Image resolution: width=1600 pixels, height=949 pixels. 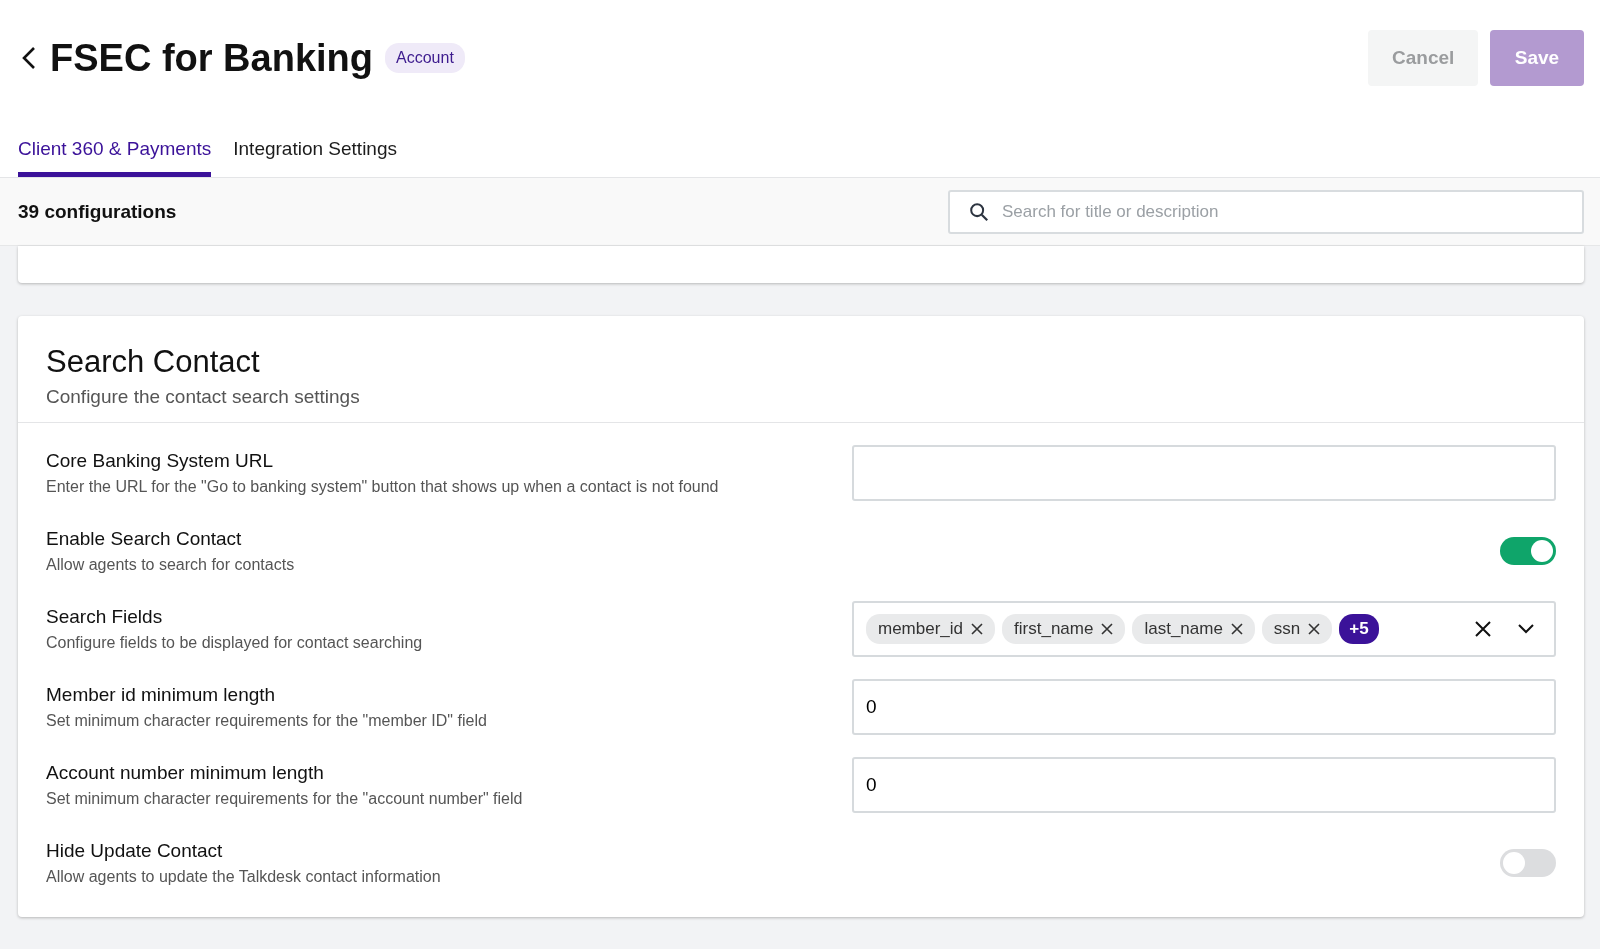 What do you see at coordinates (153, 362) in the screenshot?
I see `section-title: Search Contact` at bounding box center [153, 362].